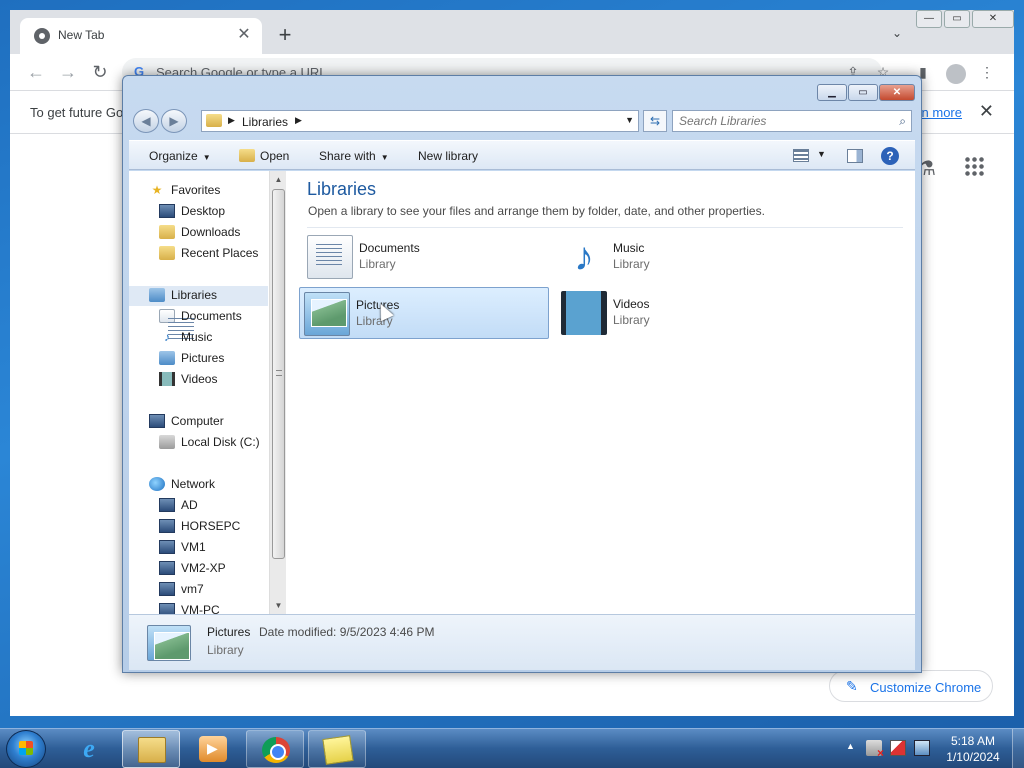  What do you see at coordinates (898, 748) in the screenshot?
I see `action-center-flag-icon` at bounding box center [898, 748].